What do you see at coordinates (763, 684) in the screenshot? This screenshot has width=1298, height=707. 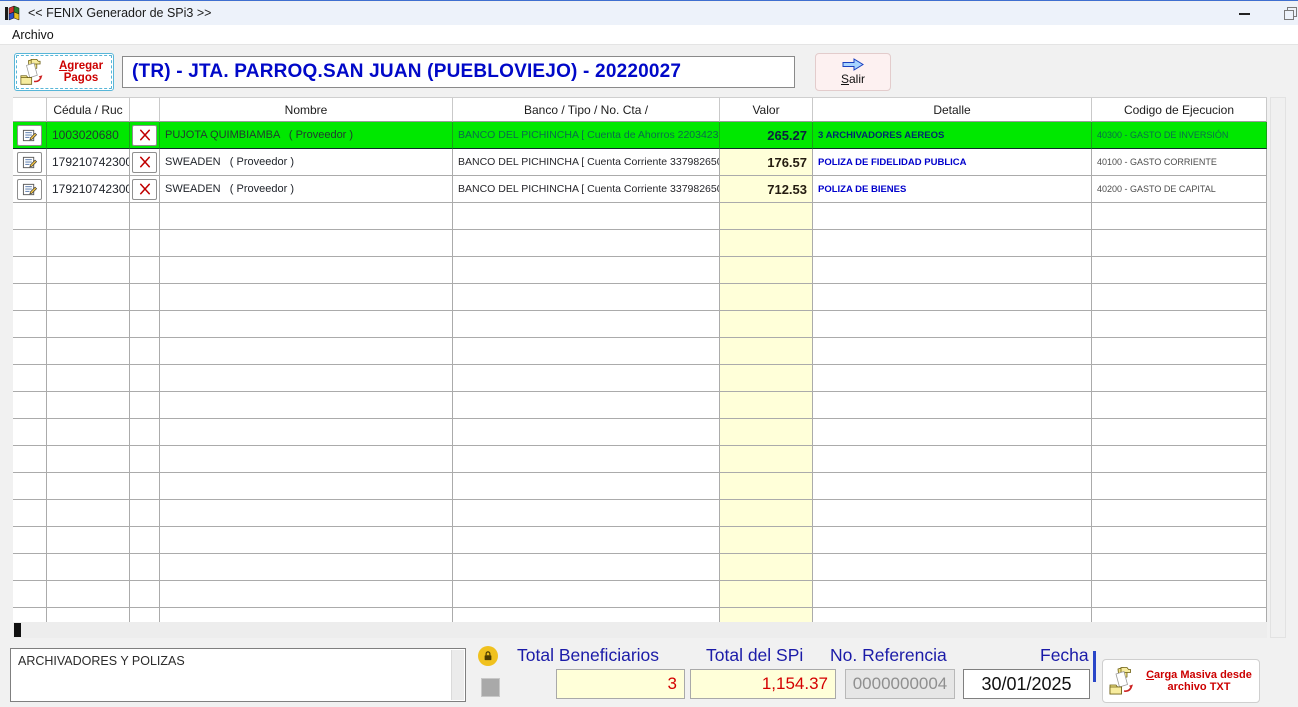 I see `total-spi-field: 1,154.37` at bounding box center [763, 684].